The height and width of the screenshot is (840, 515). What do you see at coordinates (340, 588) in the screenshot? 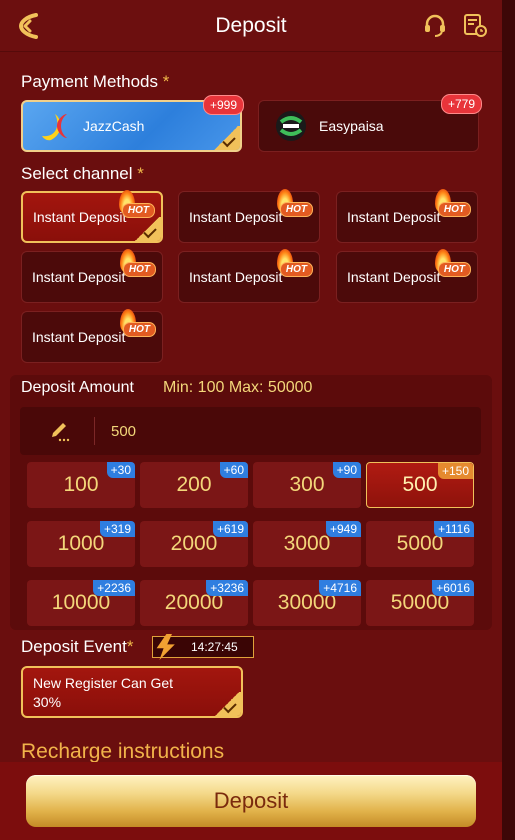
I see `bonus-badge: +4716` at bounding box center [340, 588].